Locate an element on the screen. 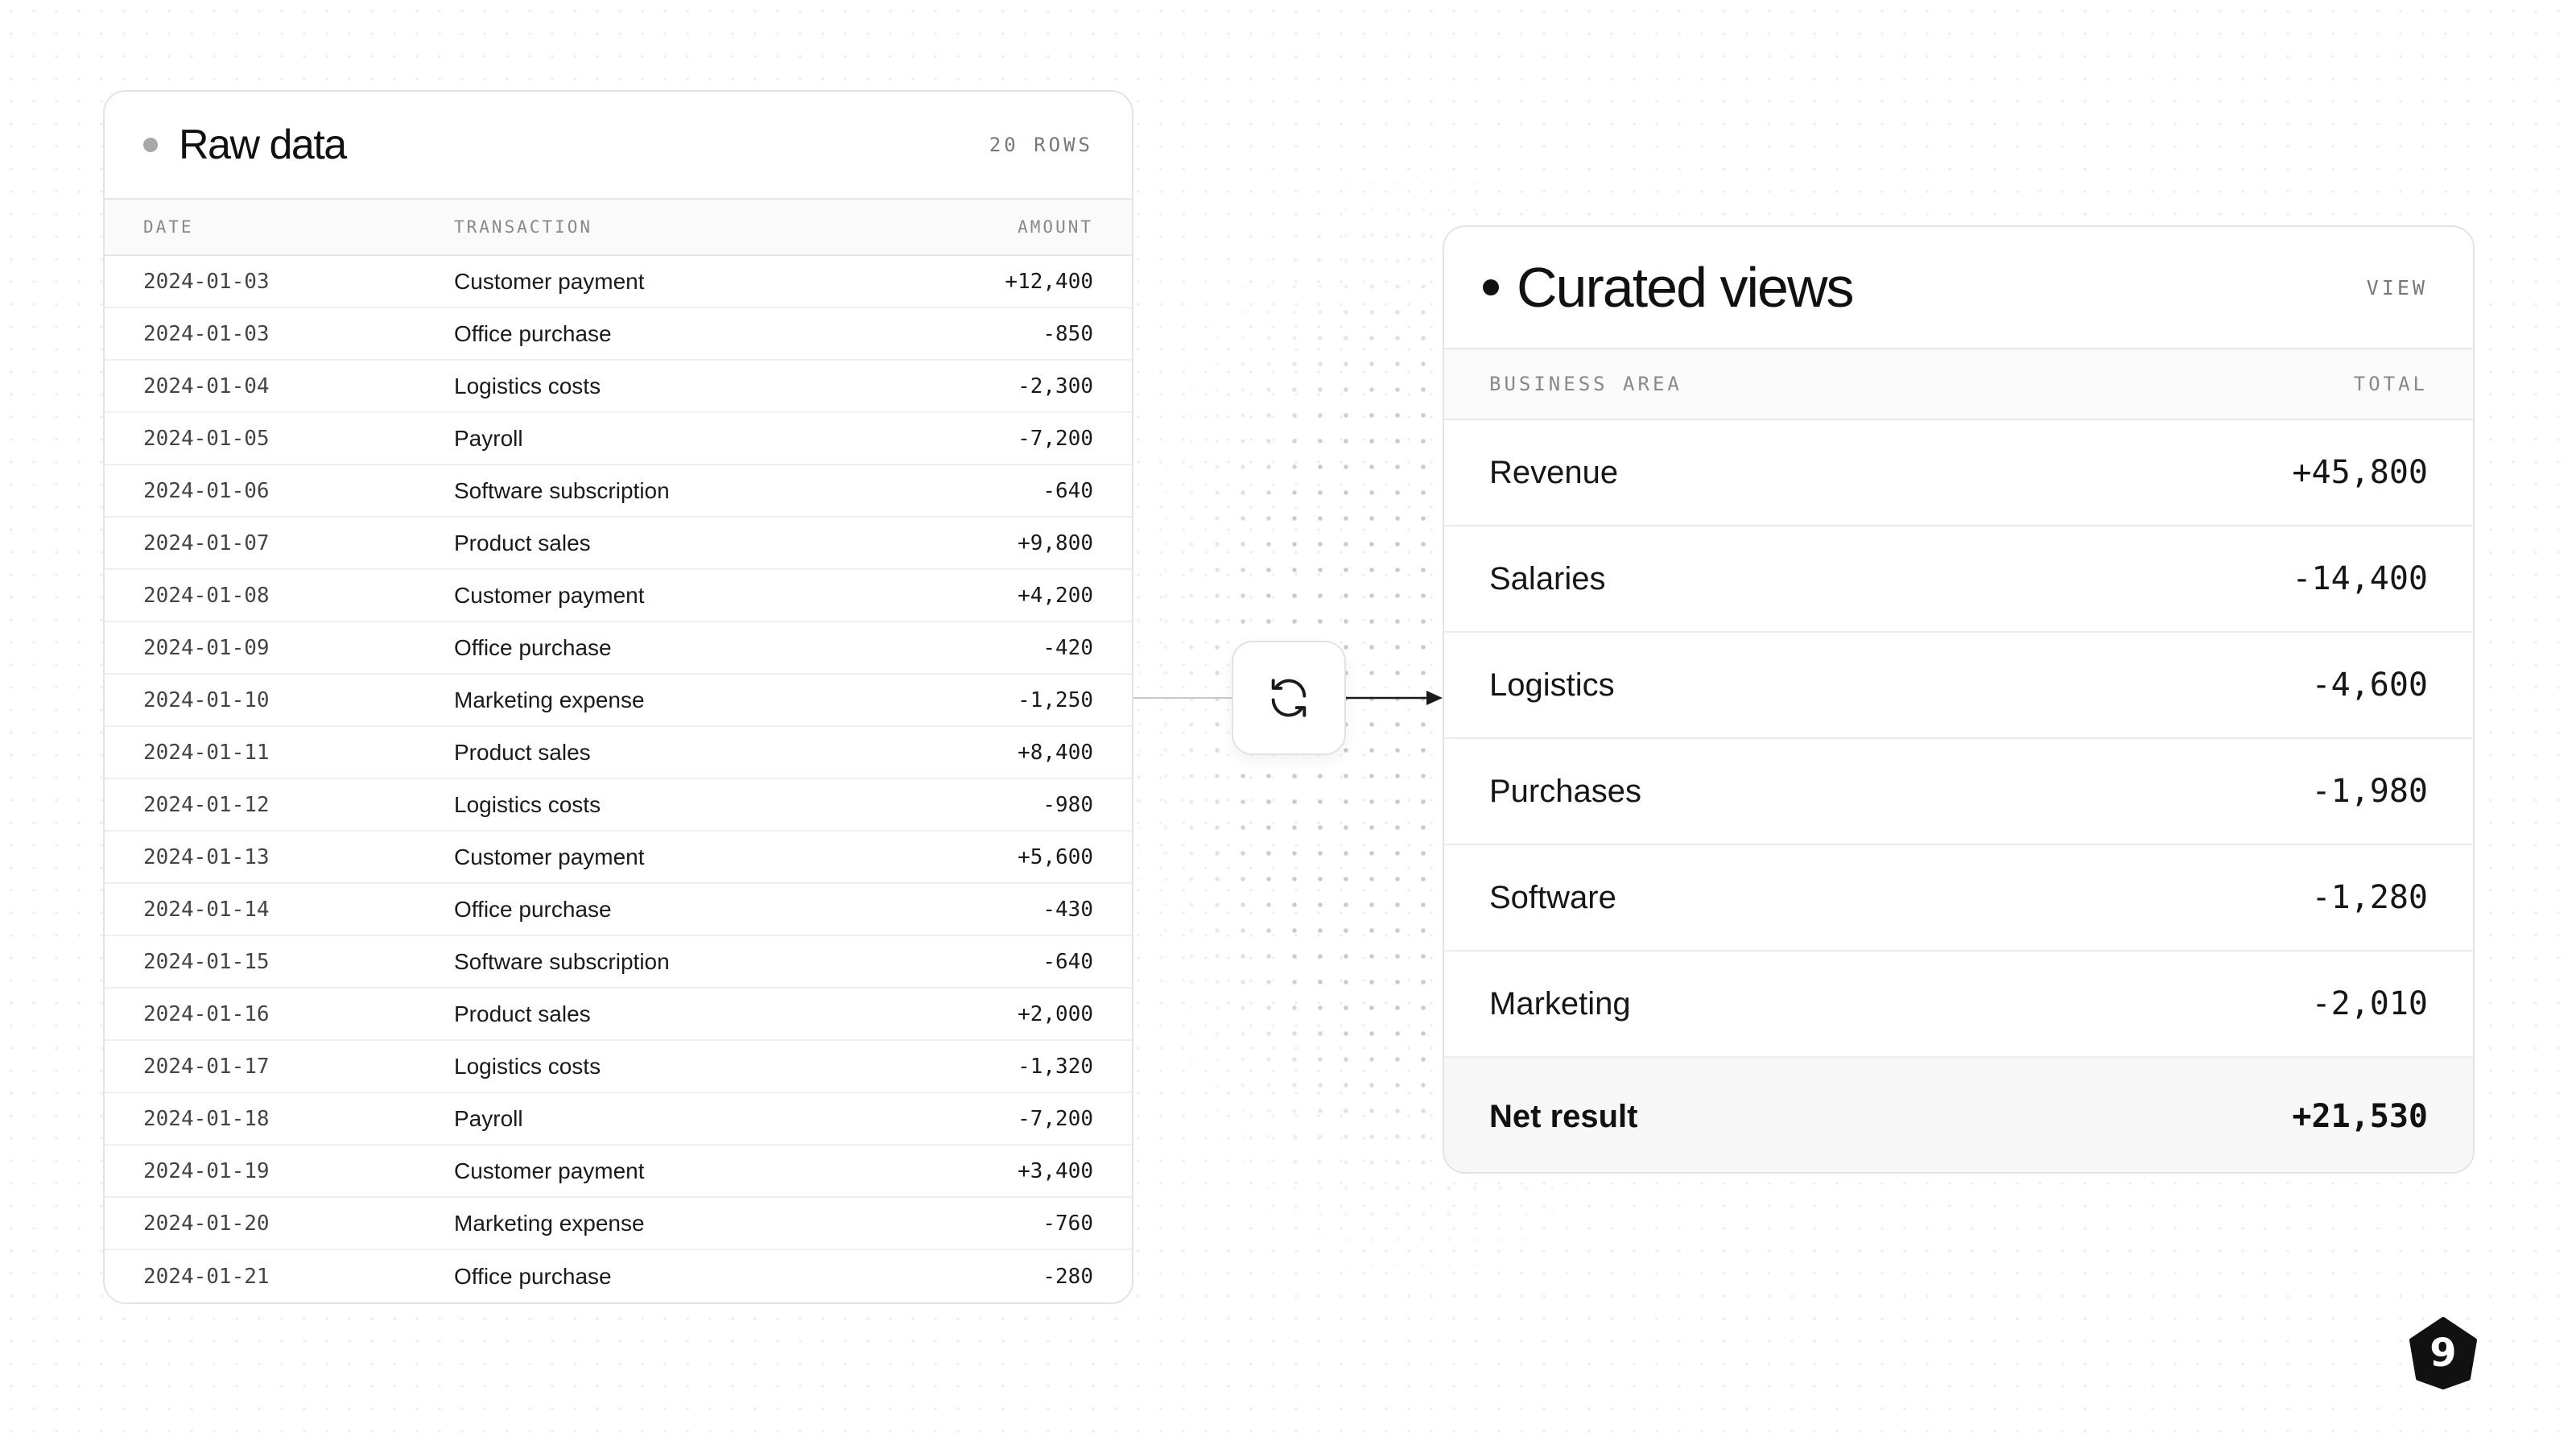  cell-date: 2024-01-18 is located at coordinates (206, 1118).